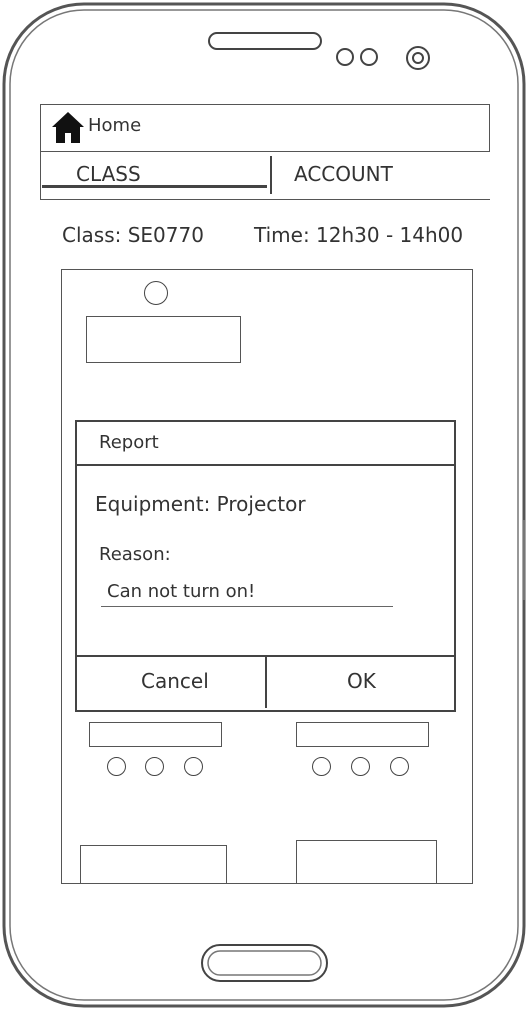 The width and height of the screenshot is (530, 1010). What do you see at coordinates (156, 293) in the screenshot?
I see `radio-placeholder` at bounding box center [156, 293].